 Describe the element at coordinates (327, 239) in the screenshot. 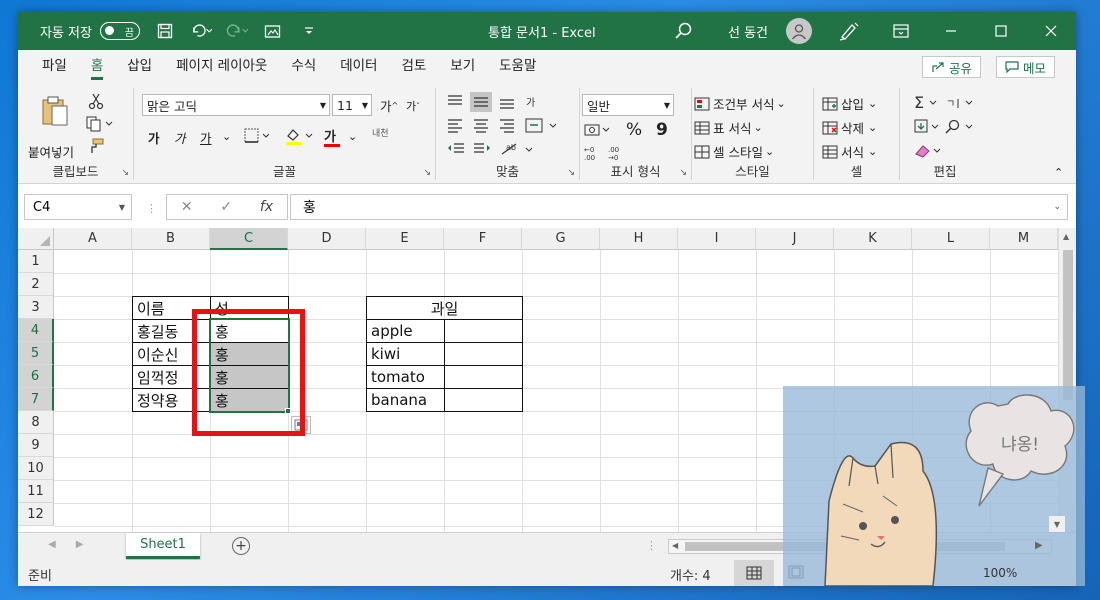

I see `col-header-d: D` at that location.